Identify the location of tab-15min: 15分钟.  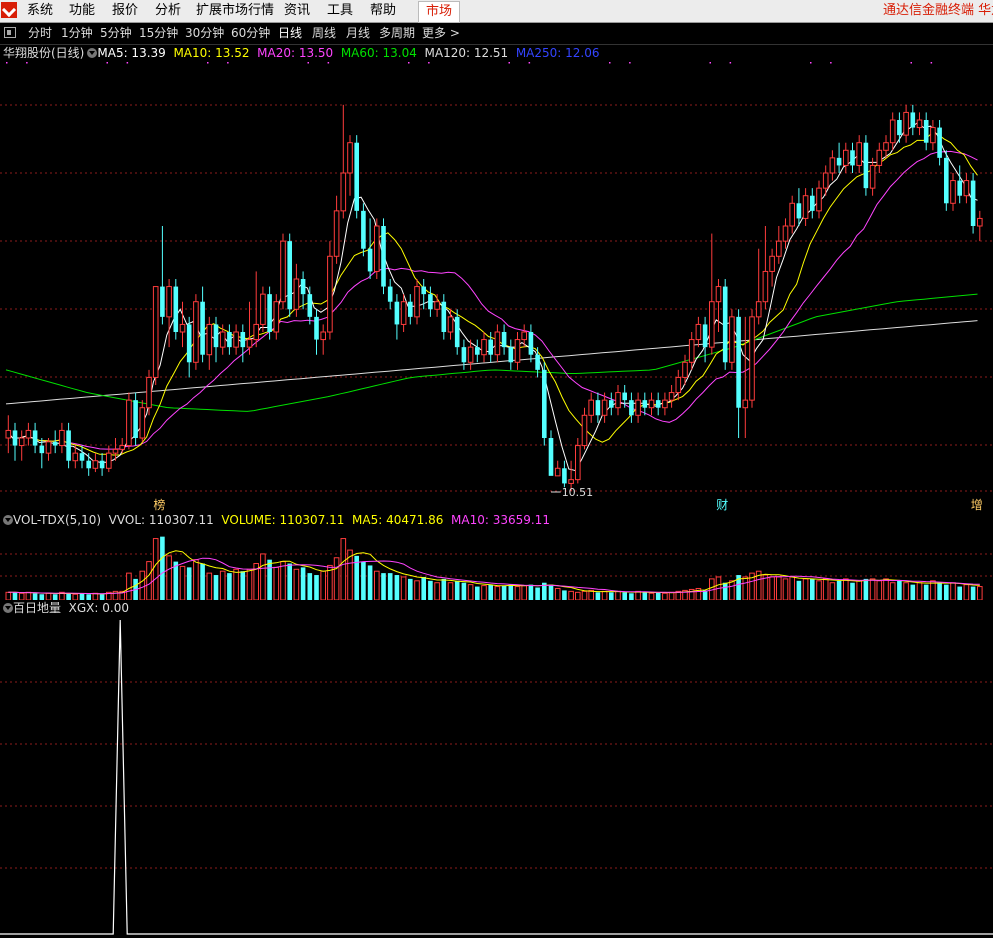
(158, 33).